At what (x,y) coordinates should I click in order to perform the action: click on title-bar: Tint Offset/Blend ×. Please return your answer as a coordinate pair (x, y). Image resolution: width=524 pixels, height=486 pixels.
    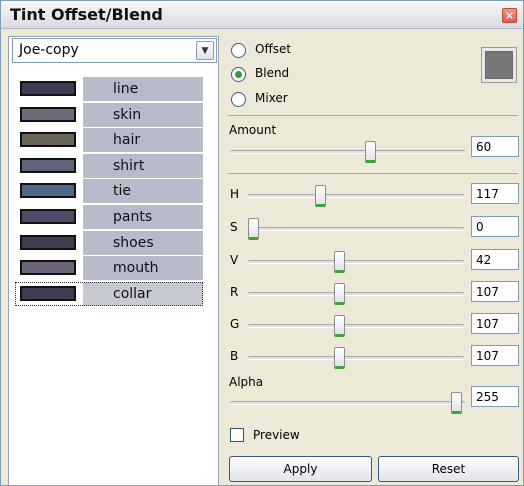
    Looking at the image, I should click on (262, 15).